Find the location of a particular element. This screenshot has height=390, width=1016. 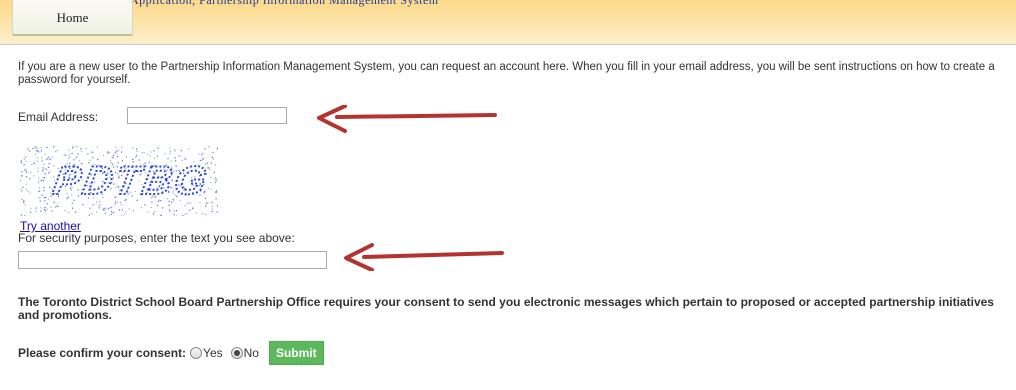

captcha-input is located at coordinates (172, 260).